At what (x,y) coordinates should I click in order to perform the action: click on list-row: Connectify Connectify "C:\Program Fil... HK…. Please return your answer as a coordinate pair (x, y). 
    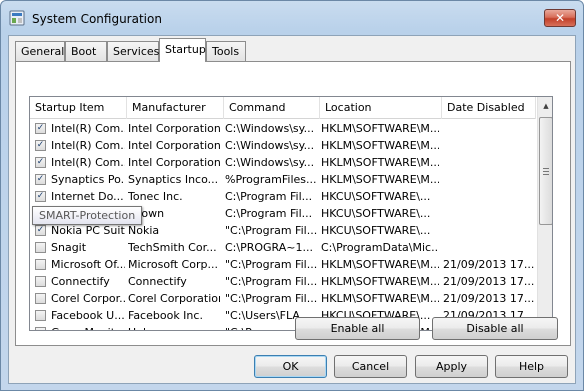
    Looking at the image, I should click on (283, 281).